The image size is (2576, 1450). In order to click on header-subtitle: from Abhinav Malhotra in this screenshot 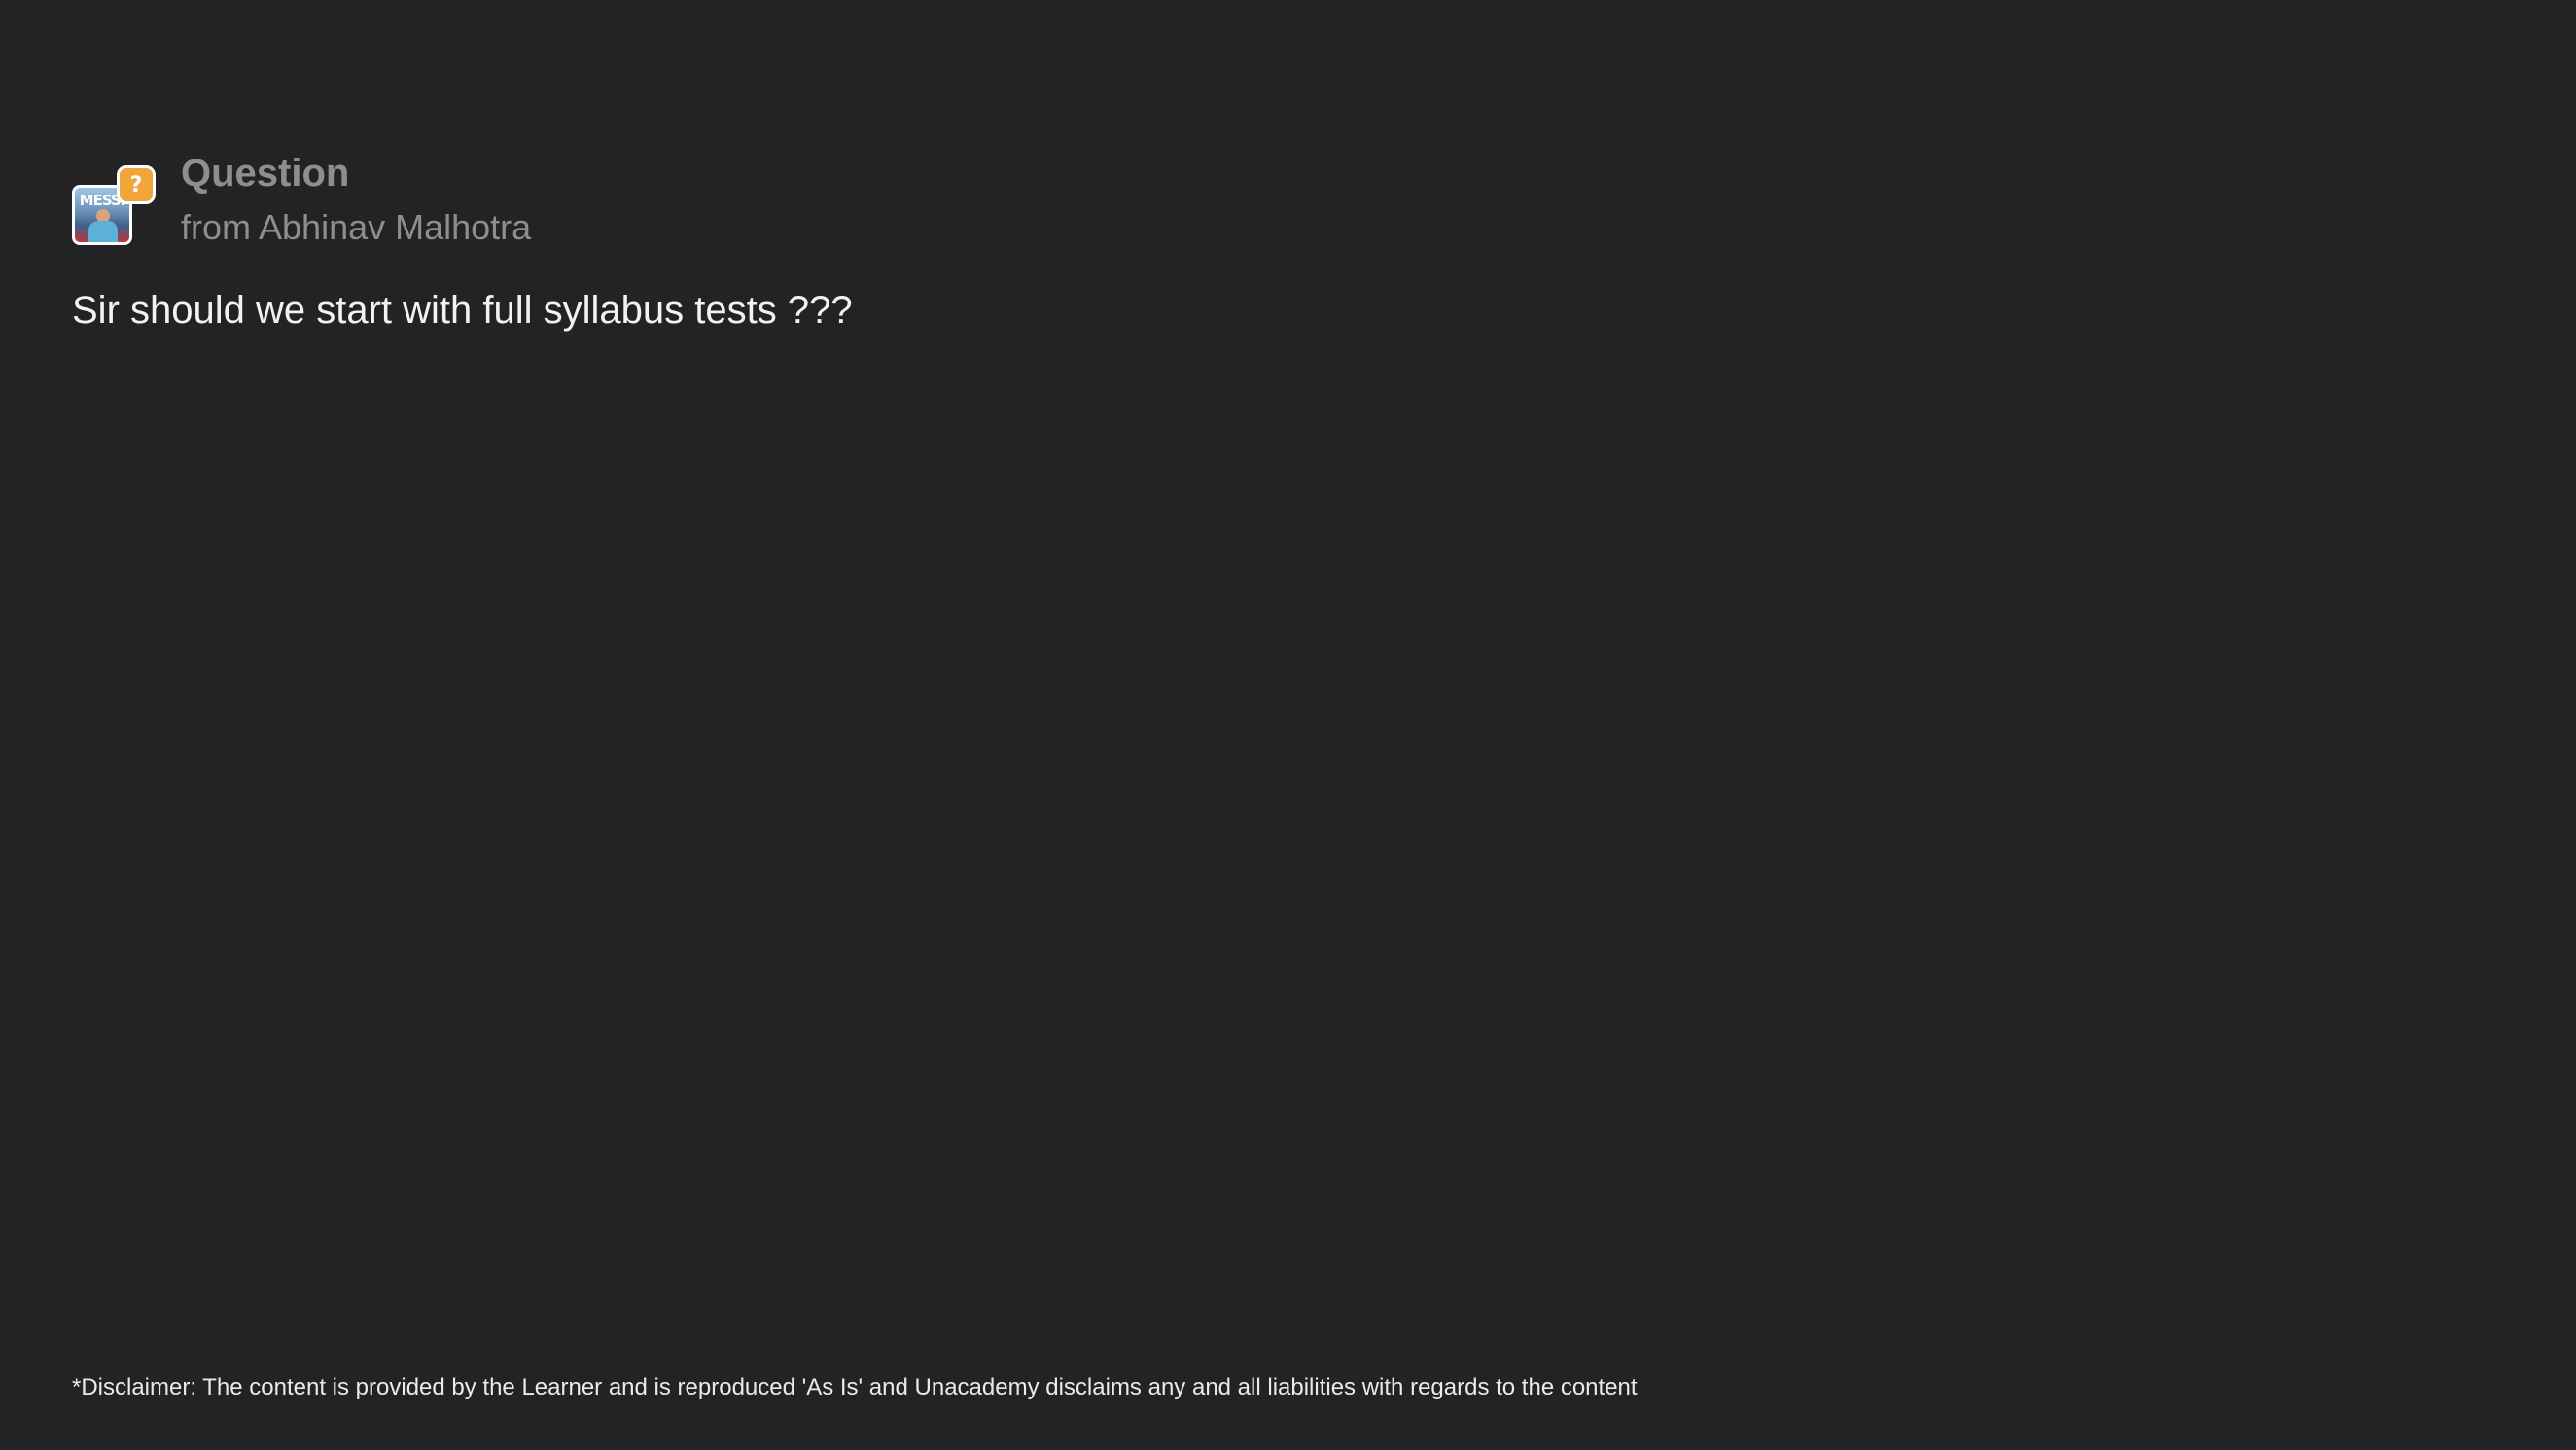, I will do `click(357, 227)`.